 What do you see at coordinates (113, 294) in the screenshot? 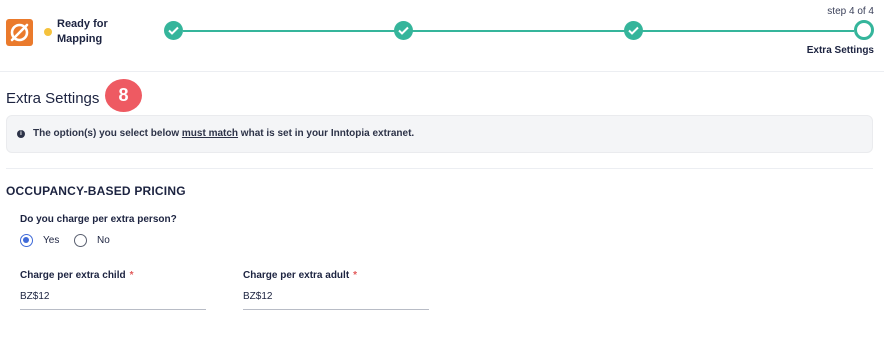
I see `child-charge-input` at bounding box center [113, 294].